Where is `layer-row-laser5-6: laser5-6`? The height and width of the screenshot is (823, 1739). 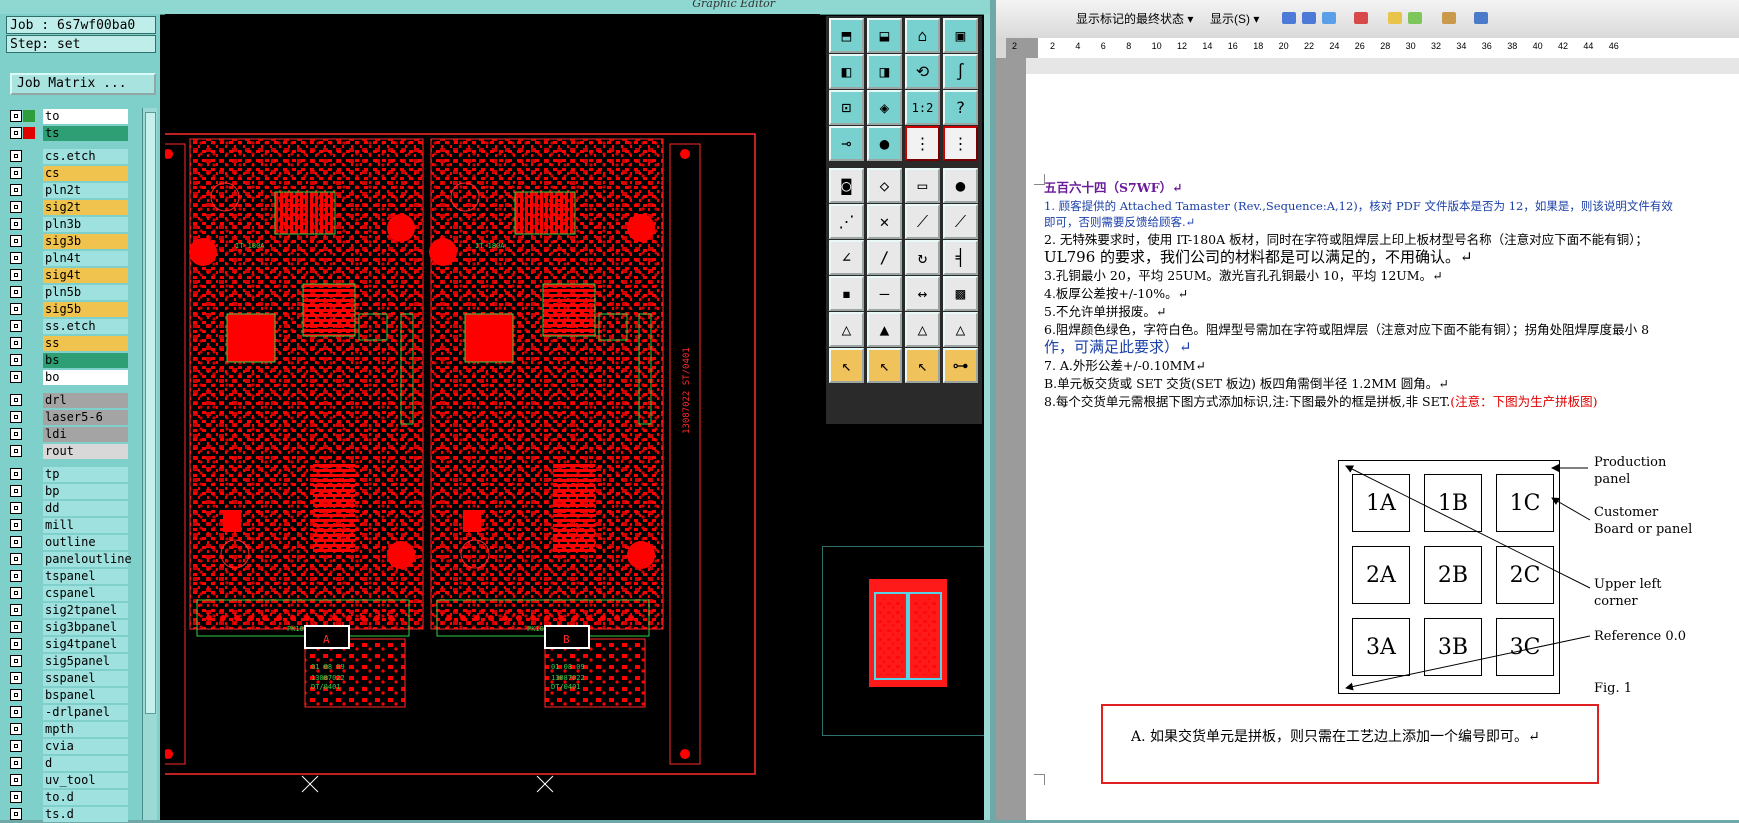
layer-row-laser5-6: laser5-6 is located at coordinates (69, 417).